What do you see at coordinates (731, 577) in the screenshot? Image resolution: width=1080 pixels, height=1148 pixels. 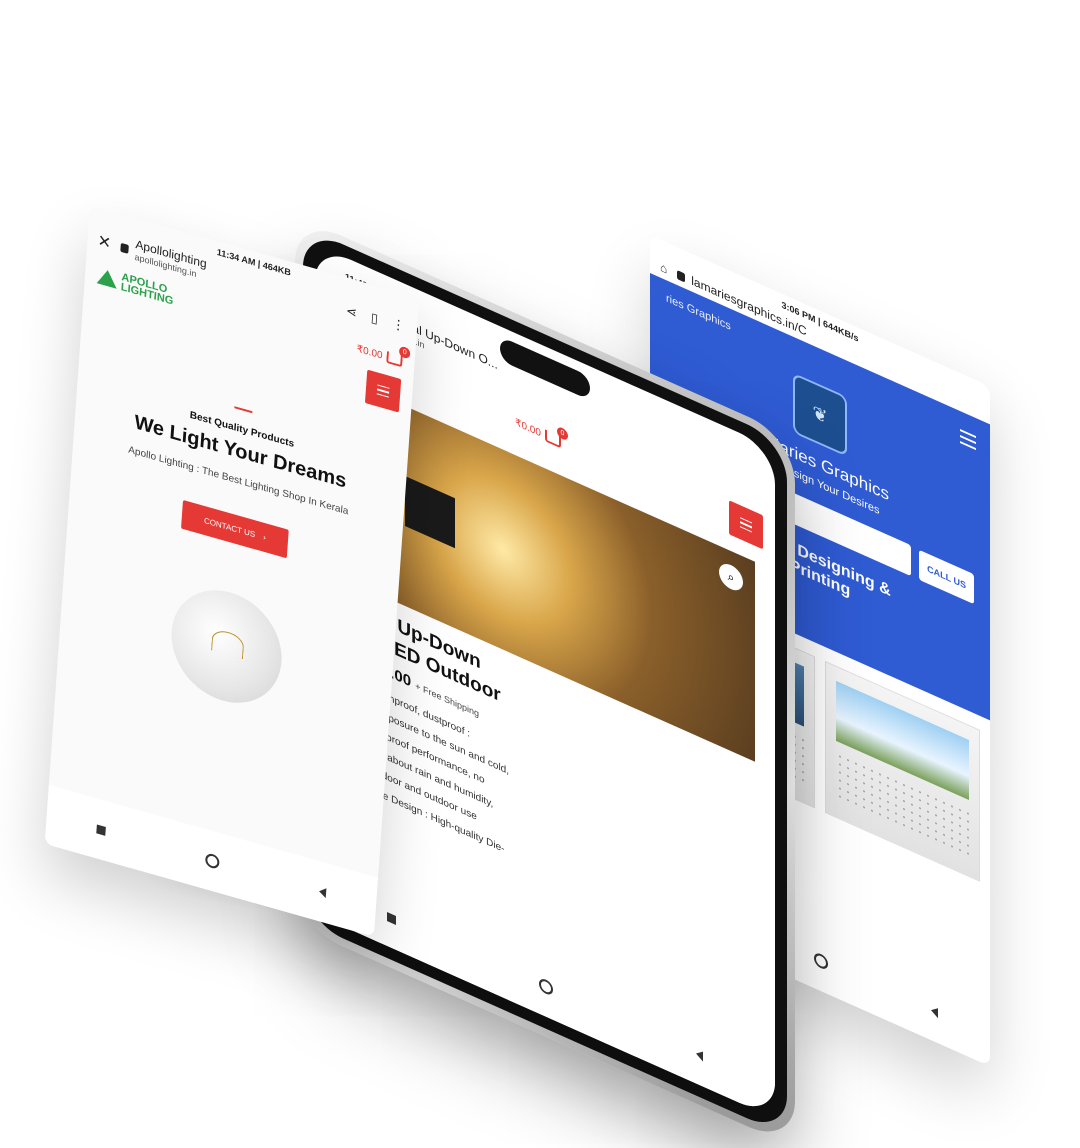 I see `zoom-icon: ⌕` at bounding box center [731, 577].